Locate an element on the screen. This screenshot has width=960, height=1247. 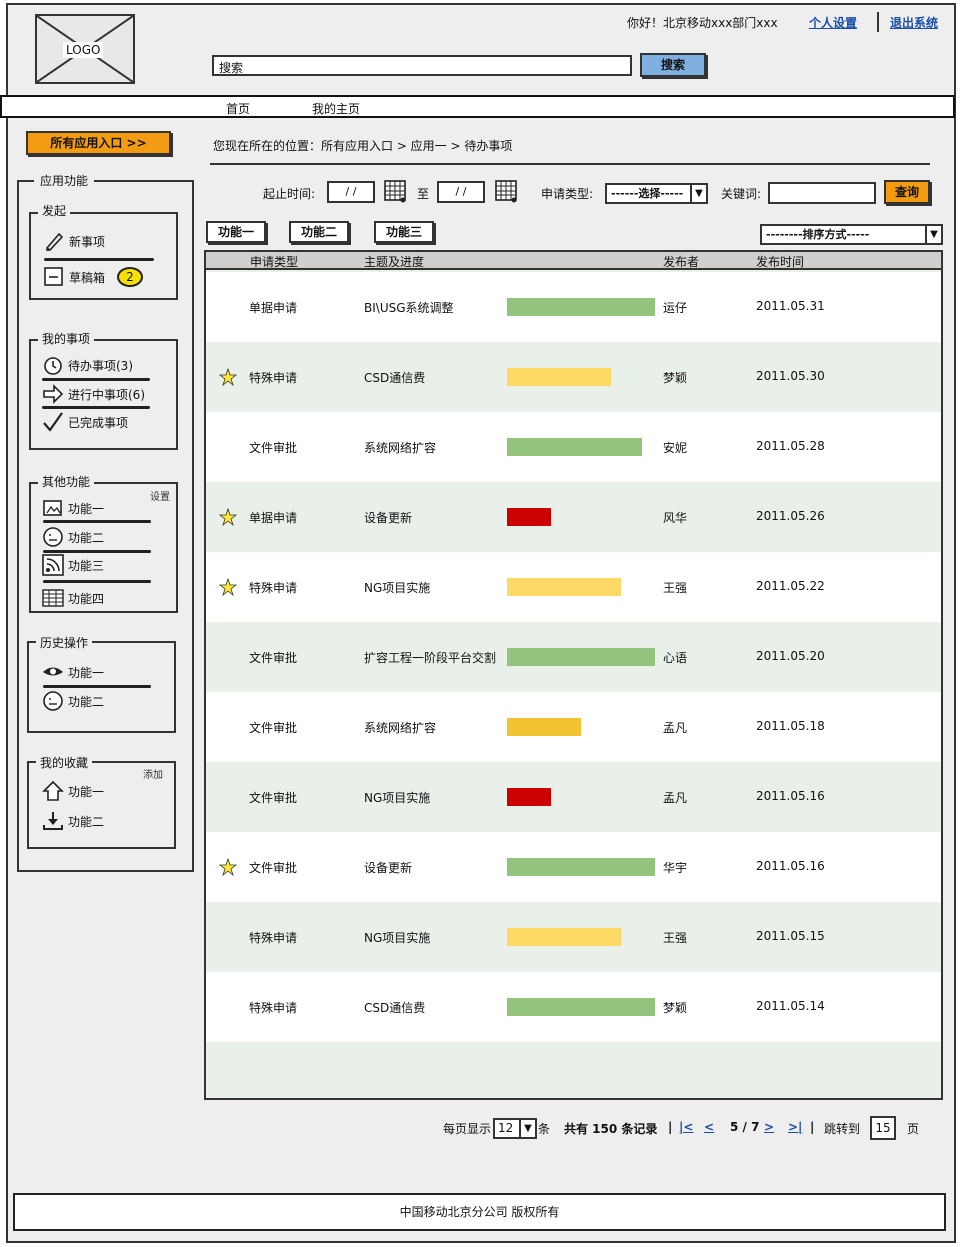
nav-home: 首页 is located at coordinates (238, 108).